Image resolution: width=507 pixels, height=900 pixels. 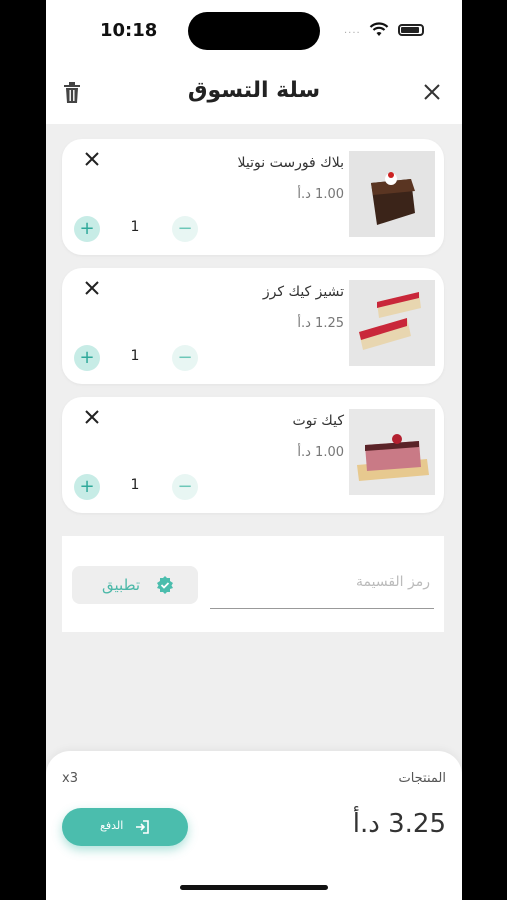 I want to click on items-count: x3, so click(x=70, y=778).